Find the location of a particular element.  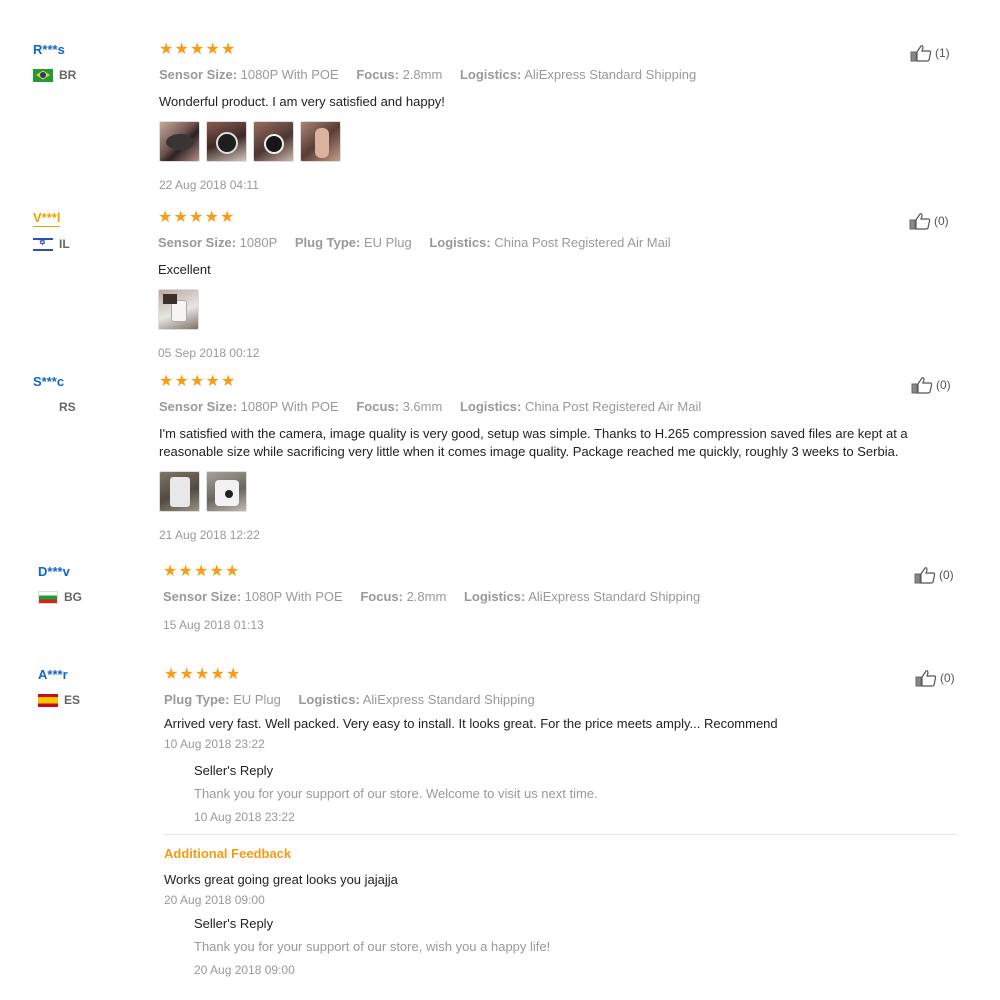

seller-reply-title: Seller's Reply is located at coordinates (234, 923).